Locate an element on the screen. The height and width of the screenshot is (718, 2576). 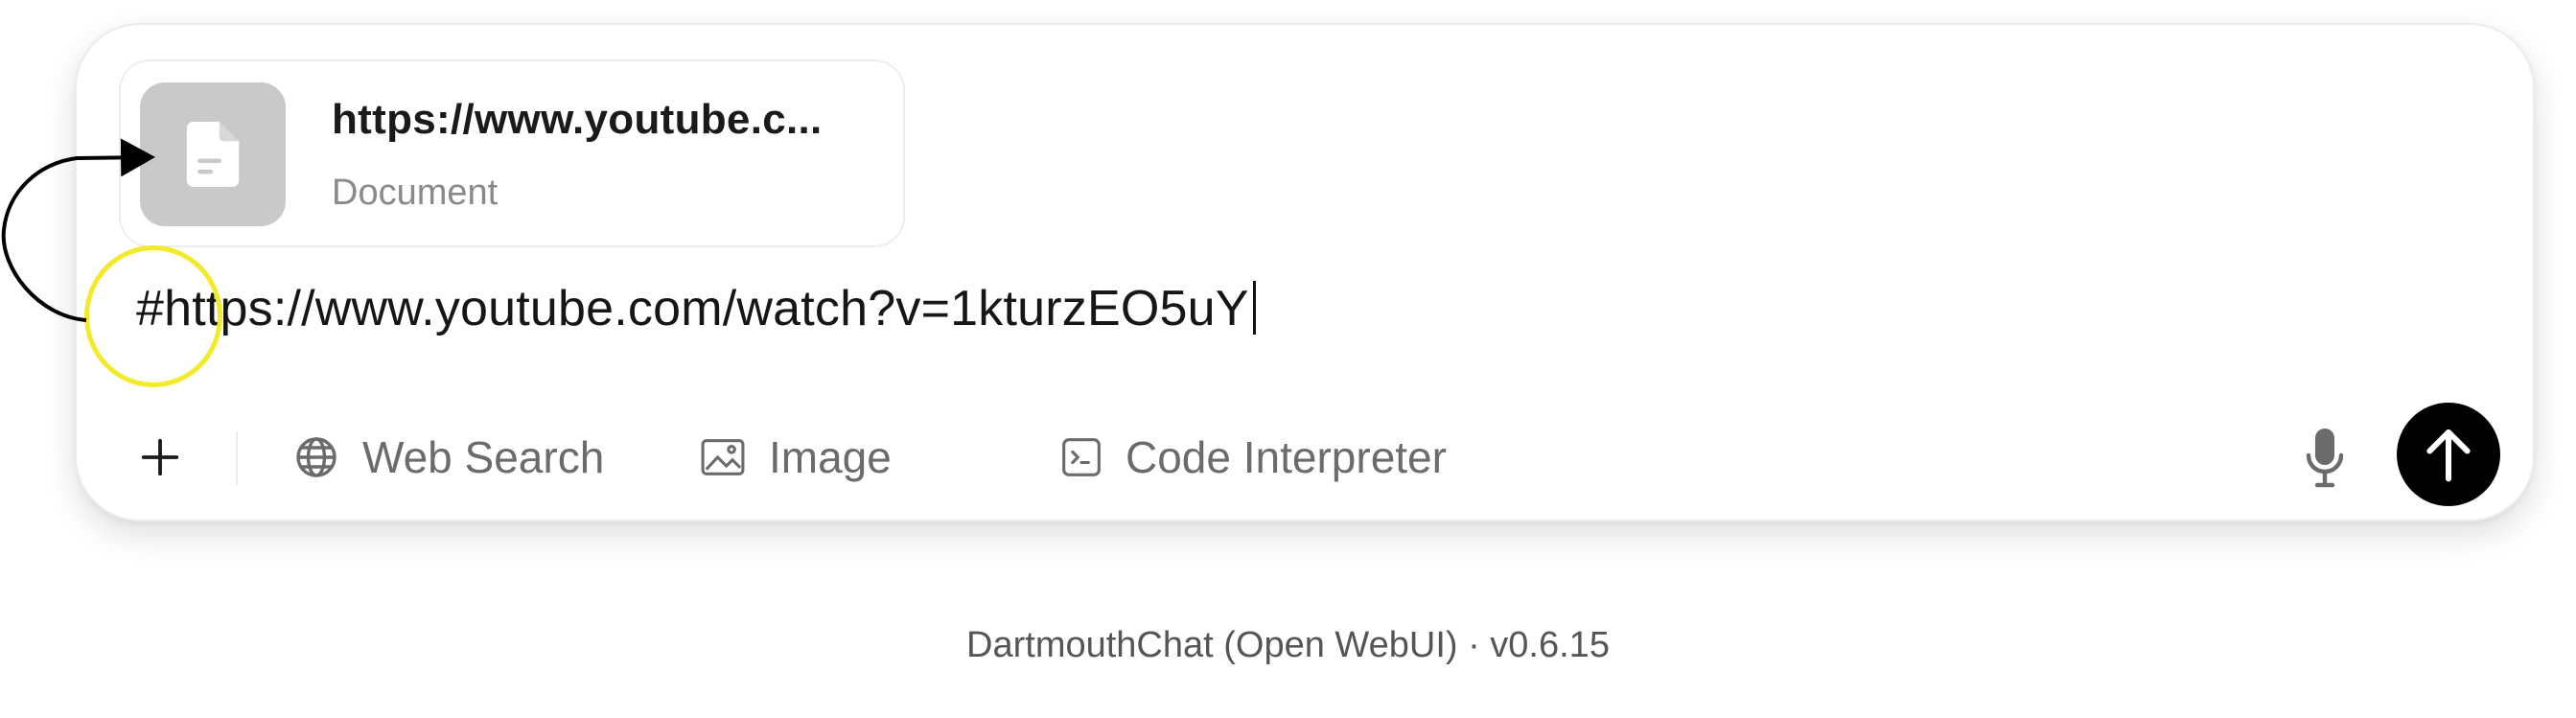
code-interpreter-button: Code Interpreter is located at coordinates (1253, 457).